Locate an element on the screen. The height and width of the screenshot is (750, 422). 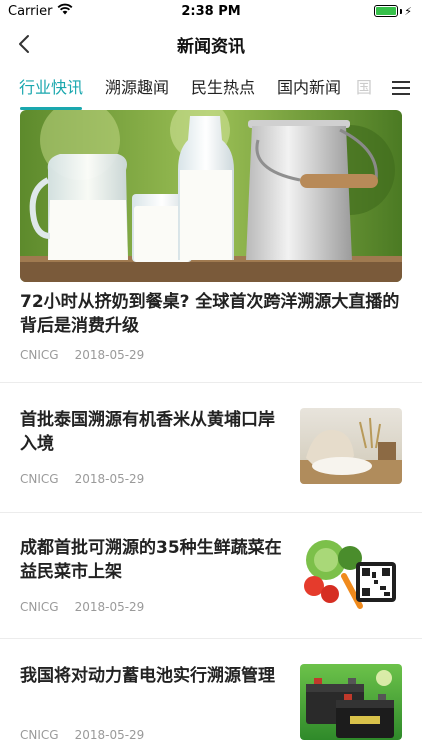
vegetables-qr-image is located at coordinates (351, 574).